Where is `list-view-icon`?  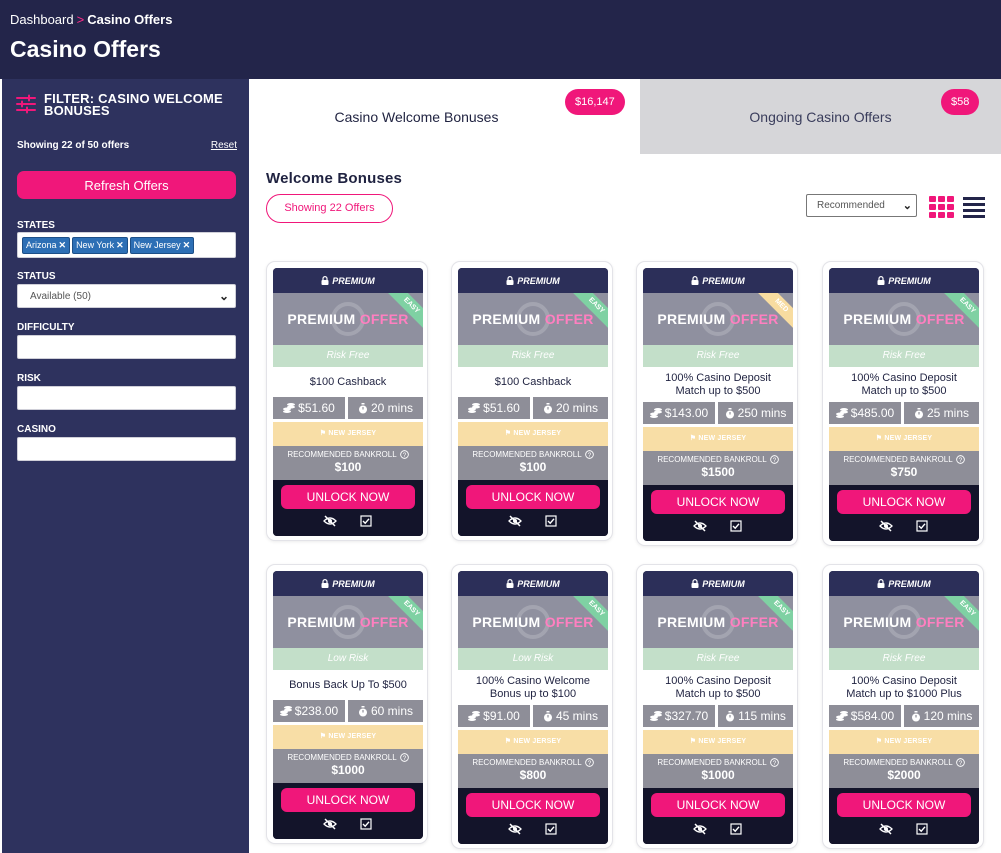 list-view-icon is located at coordinates (974, 207).